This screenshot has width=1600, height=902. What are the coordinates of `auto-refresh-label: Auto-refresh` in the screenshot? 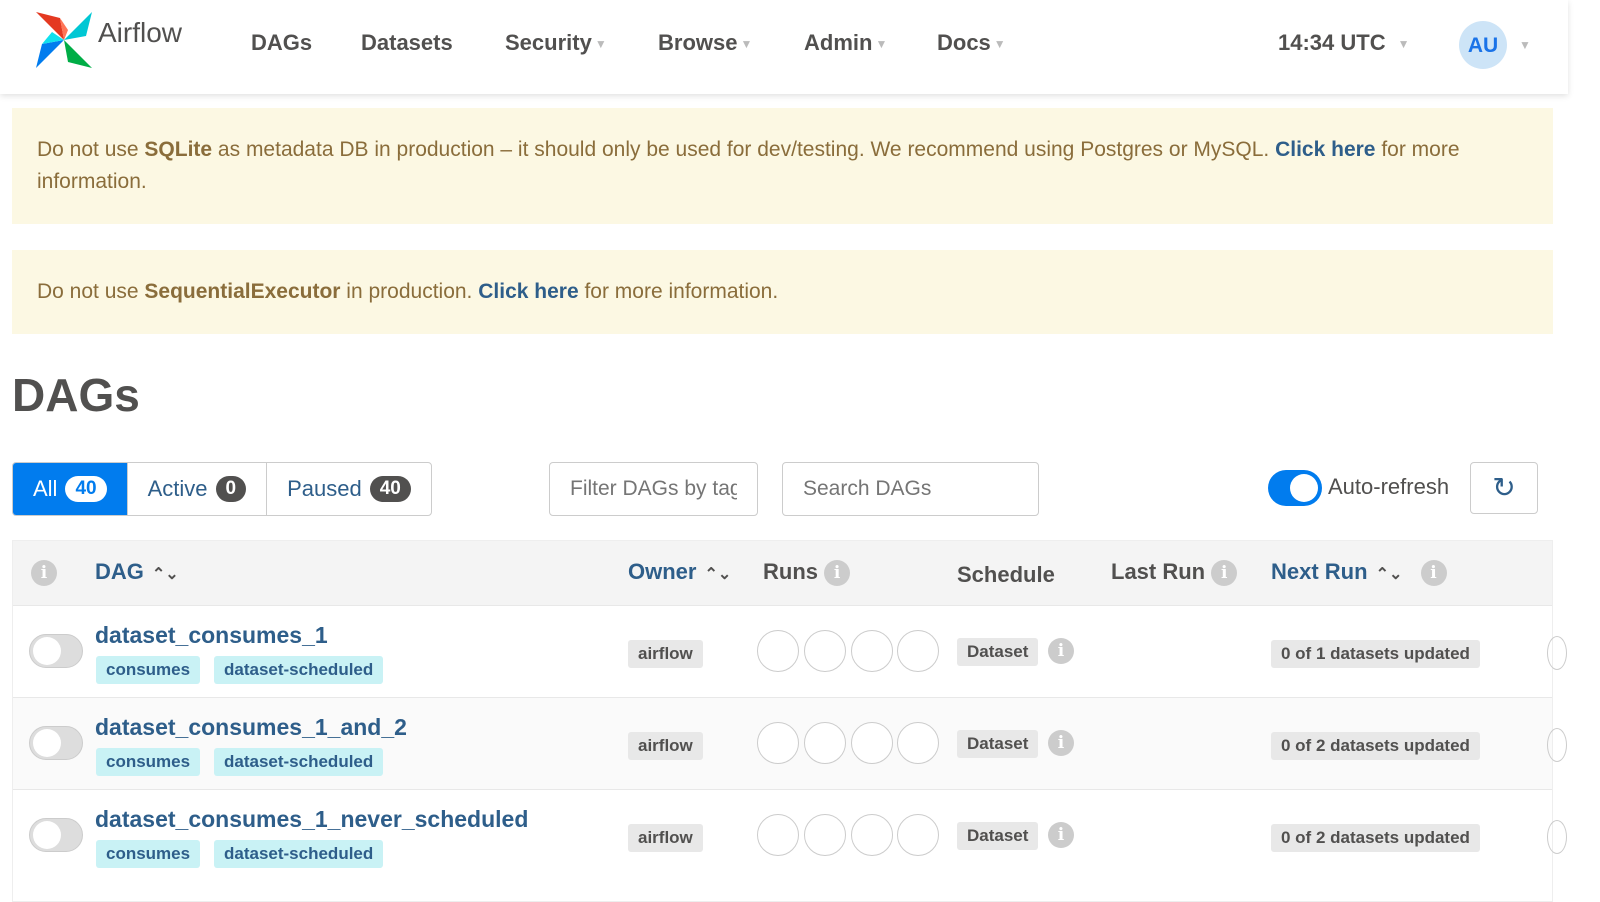 It's located at (1389, 486).